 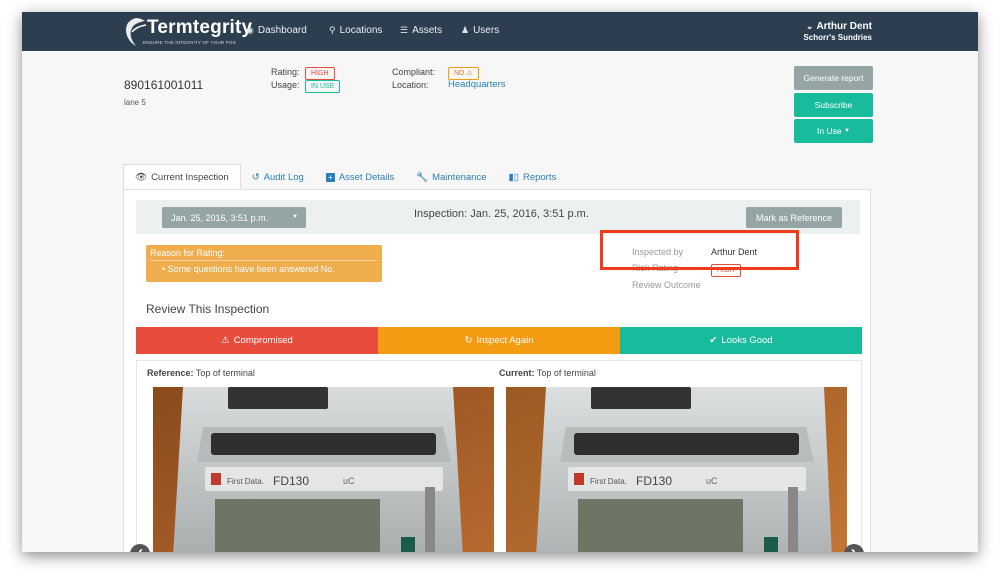 I want to click on refresh-icon: ↻, so click(x=468, y=340).